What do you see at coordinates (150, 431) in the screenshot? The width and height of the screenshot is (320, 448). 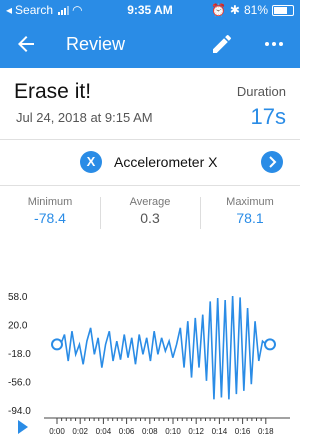 I see `x-tick-label: 0:08` at bounding box center [150, 431].